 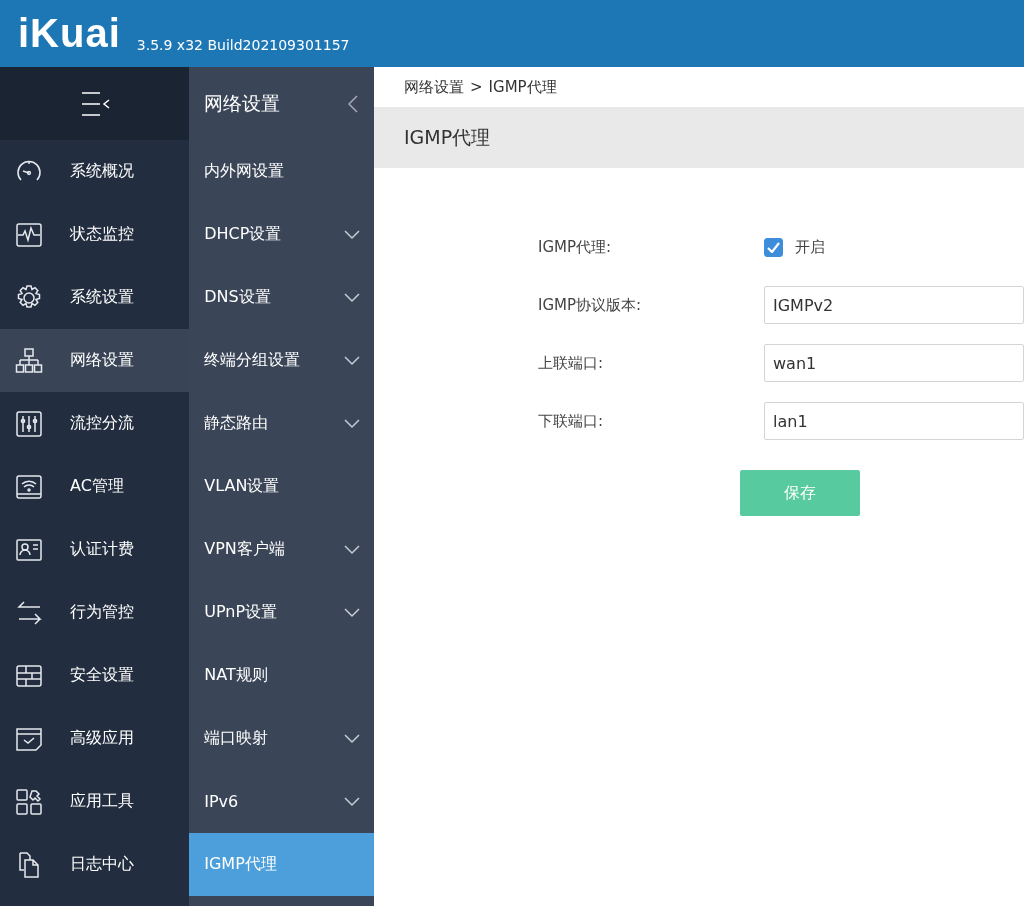 What do you see at coordinates (95, 360) in the screenshot?
I see `nav-item: 网络设置` at bounding box center [95, 360].